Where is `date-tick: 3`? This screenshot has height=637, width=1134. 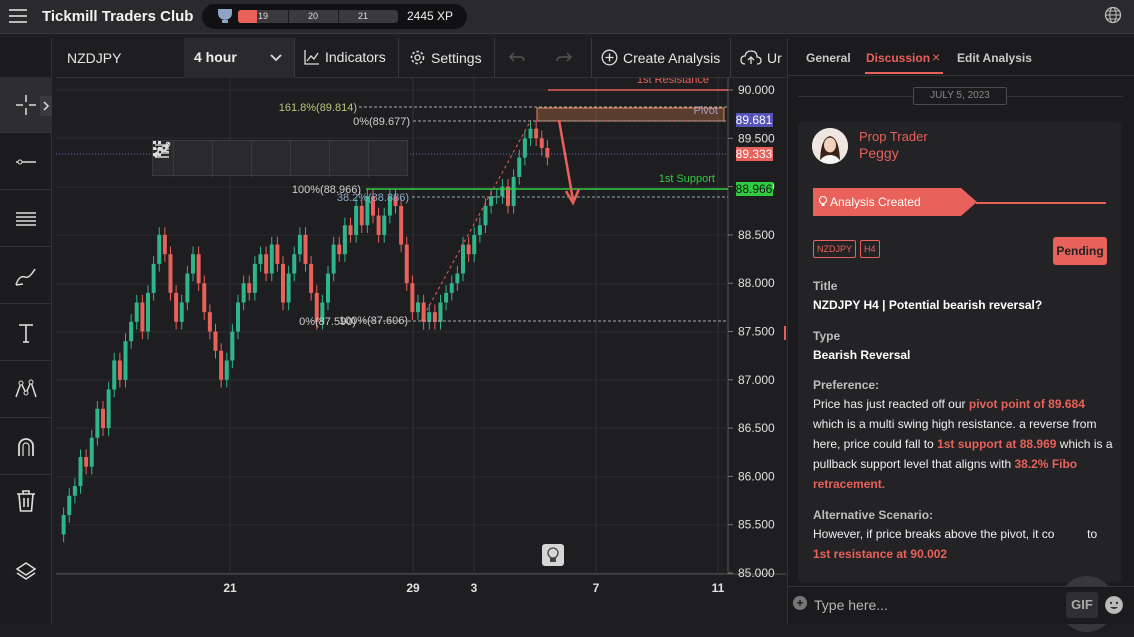 date-tick: 3 is located at coordinates (474, 588).